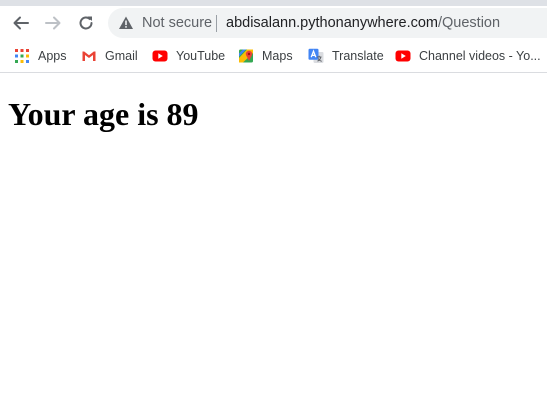 The image size is (547, 407). What do you see at coordinates (89, 56) in the screenshot?
I see `gmail-icon` at bounding box center [89, 56].